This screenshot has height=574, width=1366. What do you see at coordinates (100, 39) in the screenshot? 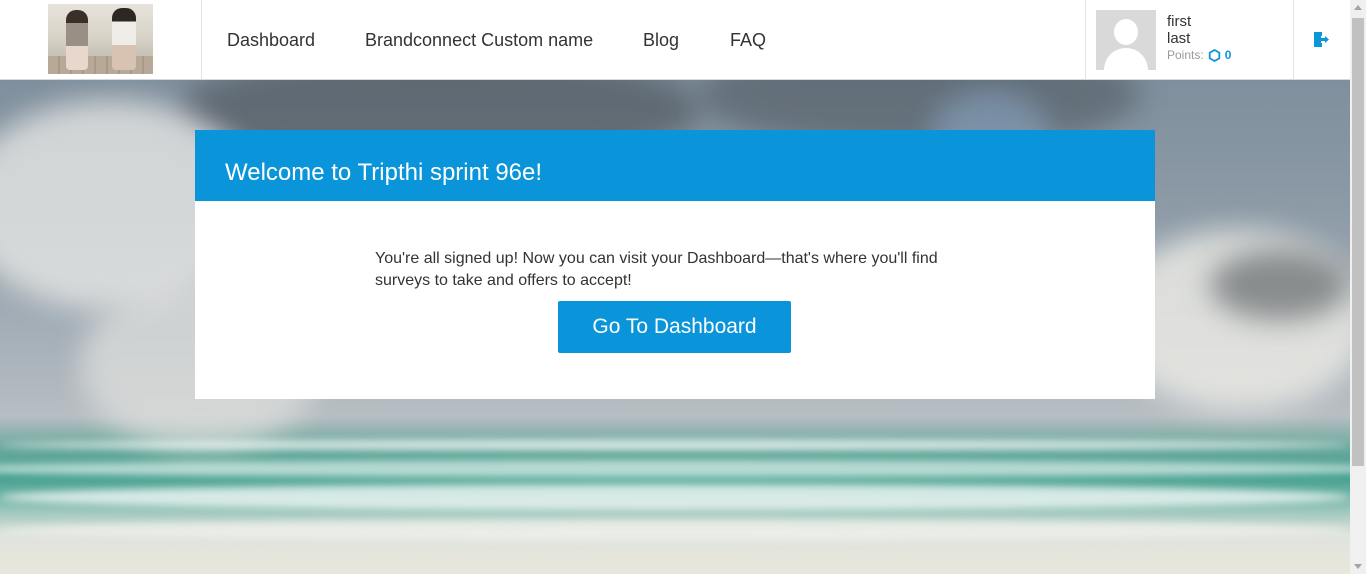
I see `brand-logo-image` at bounding box center [100, 39].